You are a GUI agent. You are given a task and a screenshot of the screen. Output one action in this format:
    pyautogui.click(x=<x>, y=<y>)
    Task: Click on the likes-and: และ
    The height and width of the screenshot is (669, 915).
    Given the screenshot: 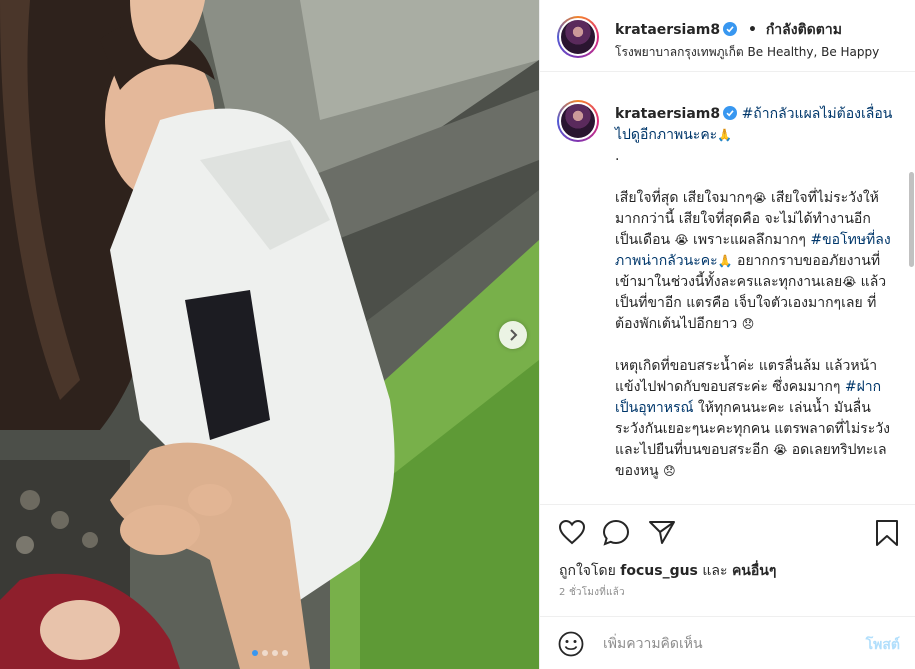 What is the action you would take?
    pyautogui.click(x=715, y=571)
    